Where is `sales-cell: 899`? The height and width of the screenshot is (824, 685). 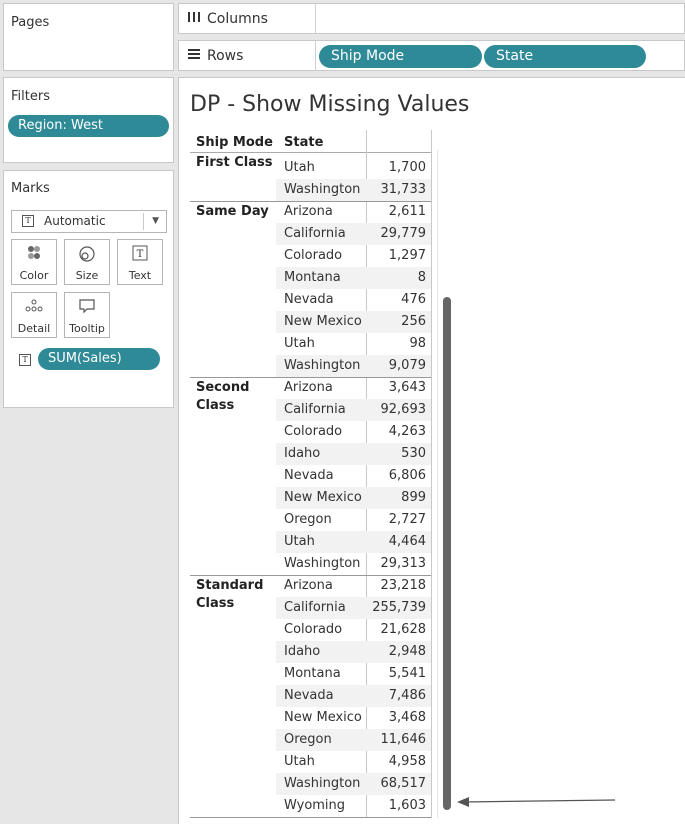
sales-cell: 899 is located at coordinates (397, 498).